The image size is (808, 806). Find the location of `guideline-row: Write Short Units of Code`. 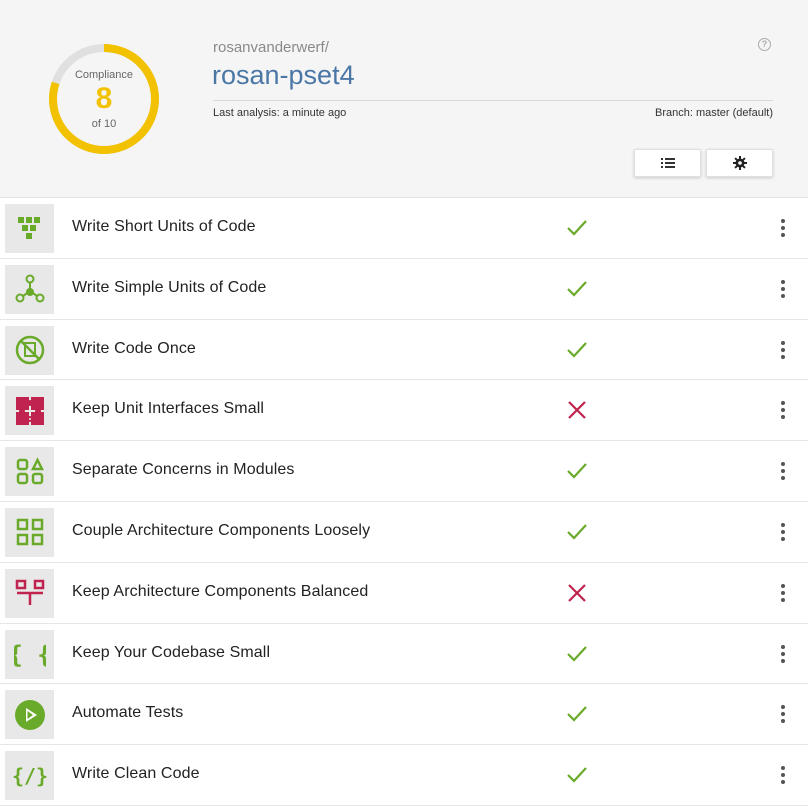

guideline-row: Write Short Units of Code is located at coordinates (404, 228).